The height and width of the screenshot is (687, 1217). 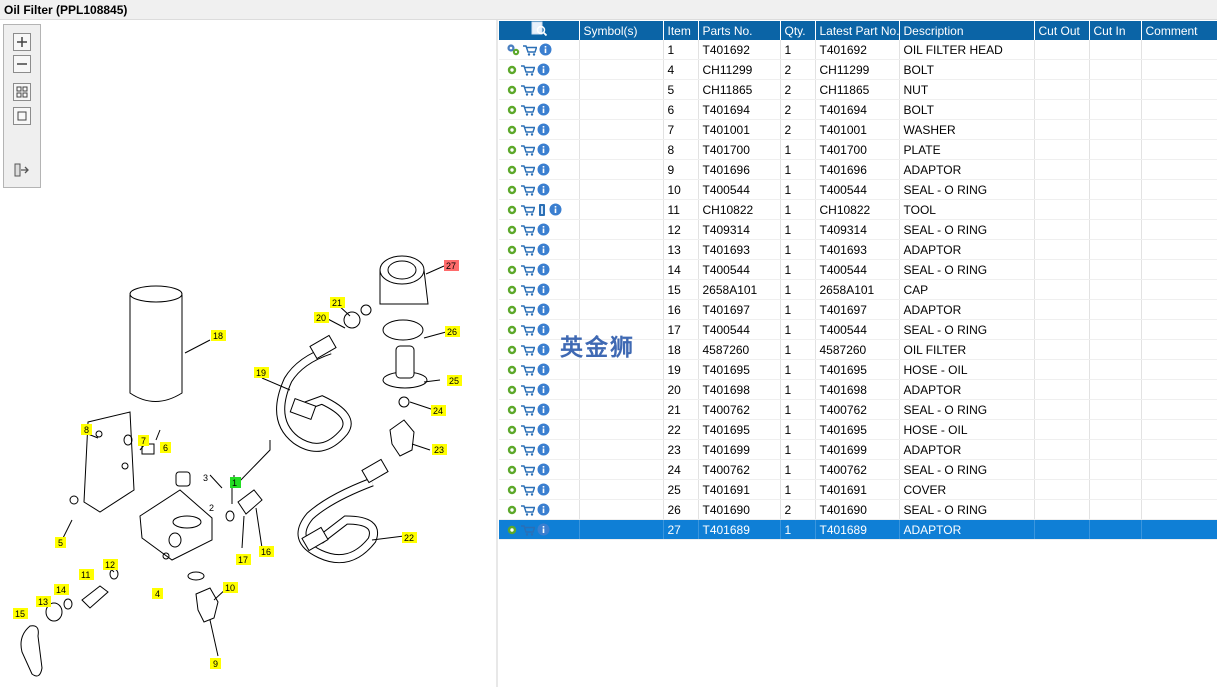 I want to click on table-row: 21 T400762 1 T400762 SEAL - O RING, so click(x=858, y=409).